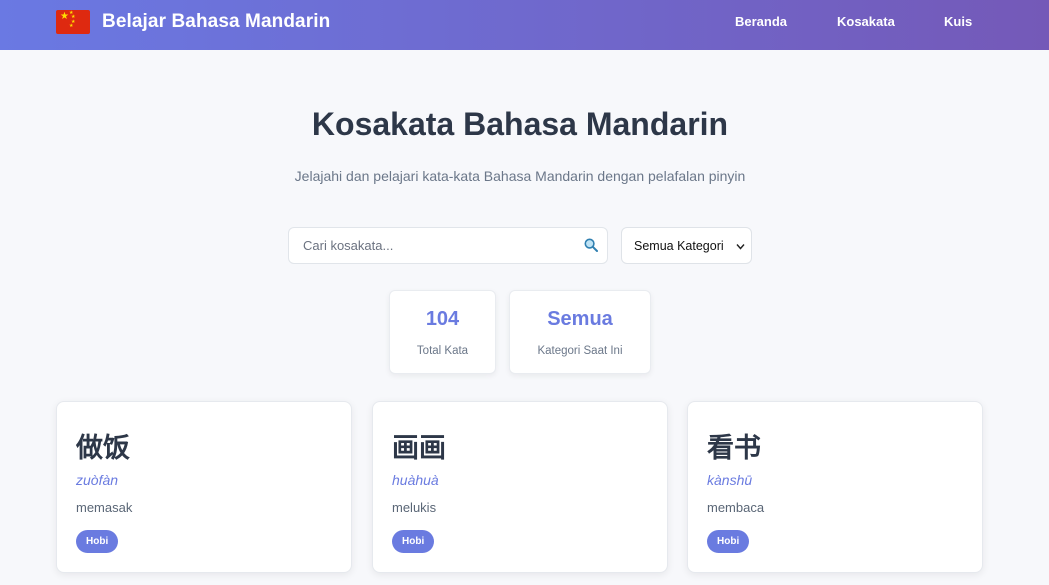 The height and width of the screenshot is (585, 1049). What do you see at coordinates (580, 332) in the screenshot?
I see `stat-card-category: Semua Kategori Saat Ini` at bounding box center [580, 332].